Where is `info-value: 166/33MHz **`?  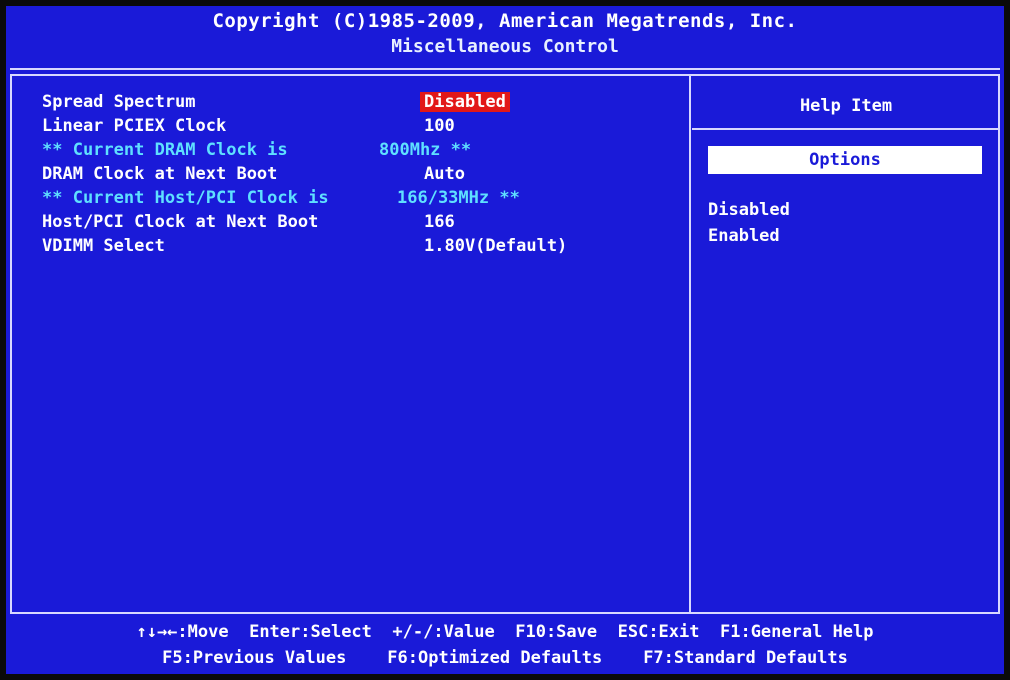 info-value: 166/33MHz ** is located at coordinates (458, 198).